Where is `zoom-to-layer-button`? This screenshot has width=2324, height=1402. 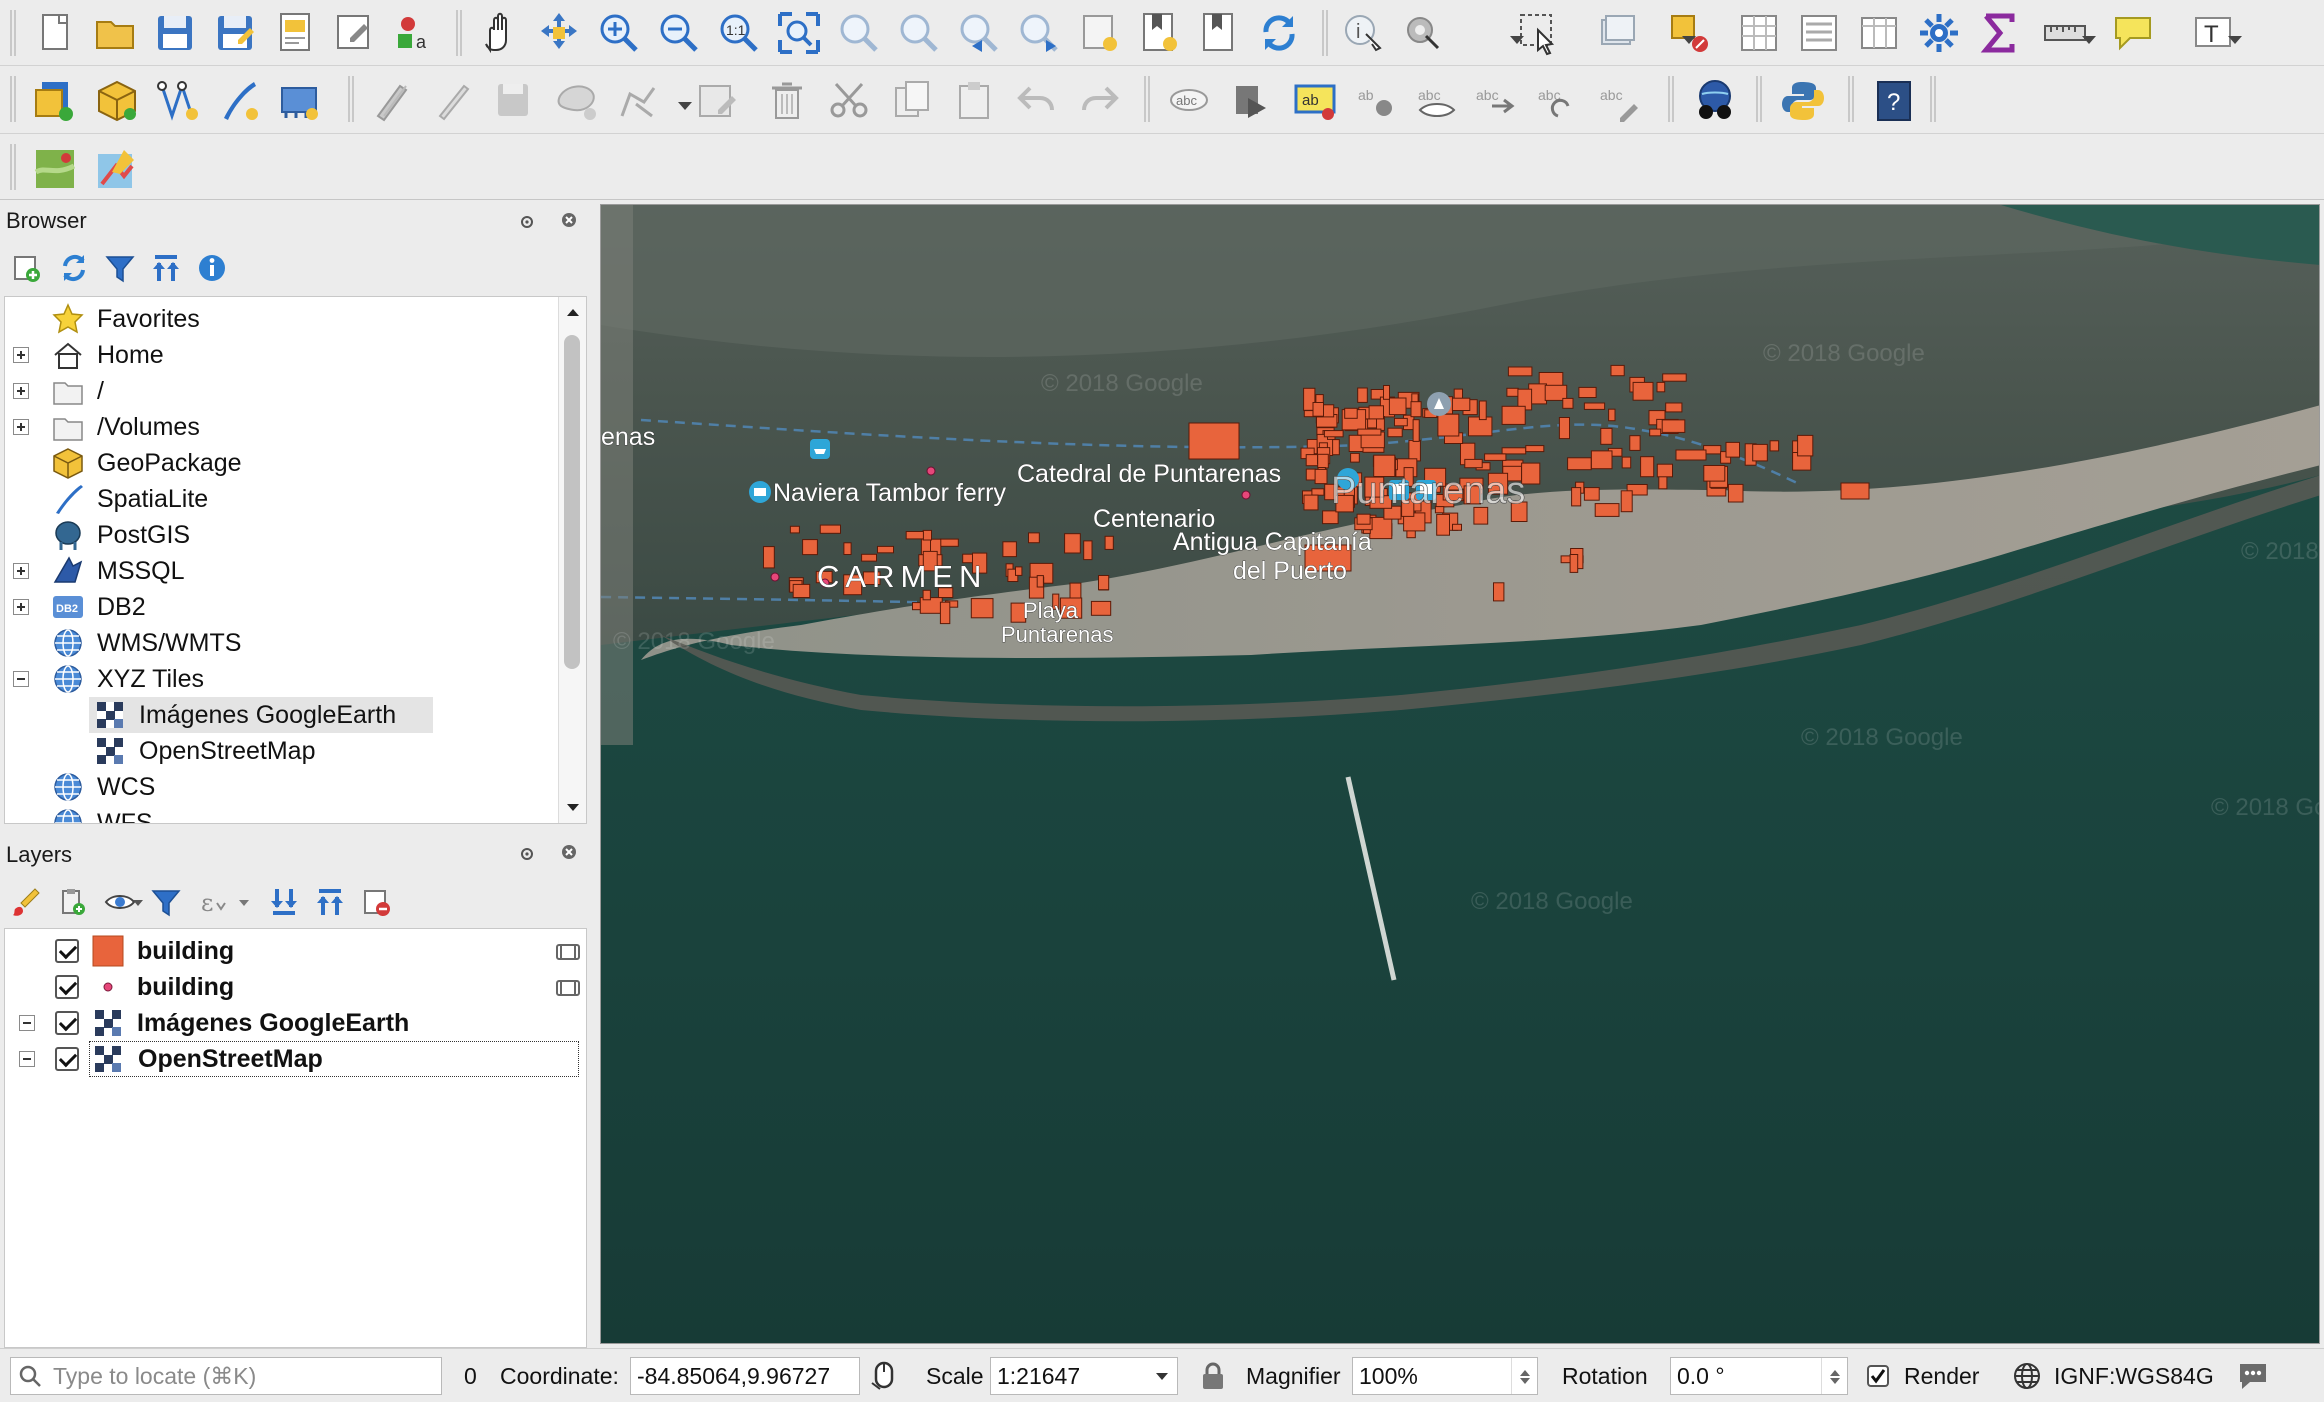 zoom-to-layer-button is located at coordinates (919, 33).